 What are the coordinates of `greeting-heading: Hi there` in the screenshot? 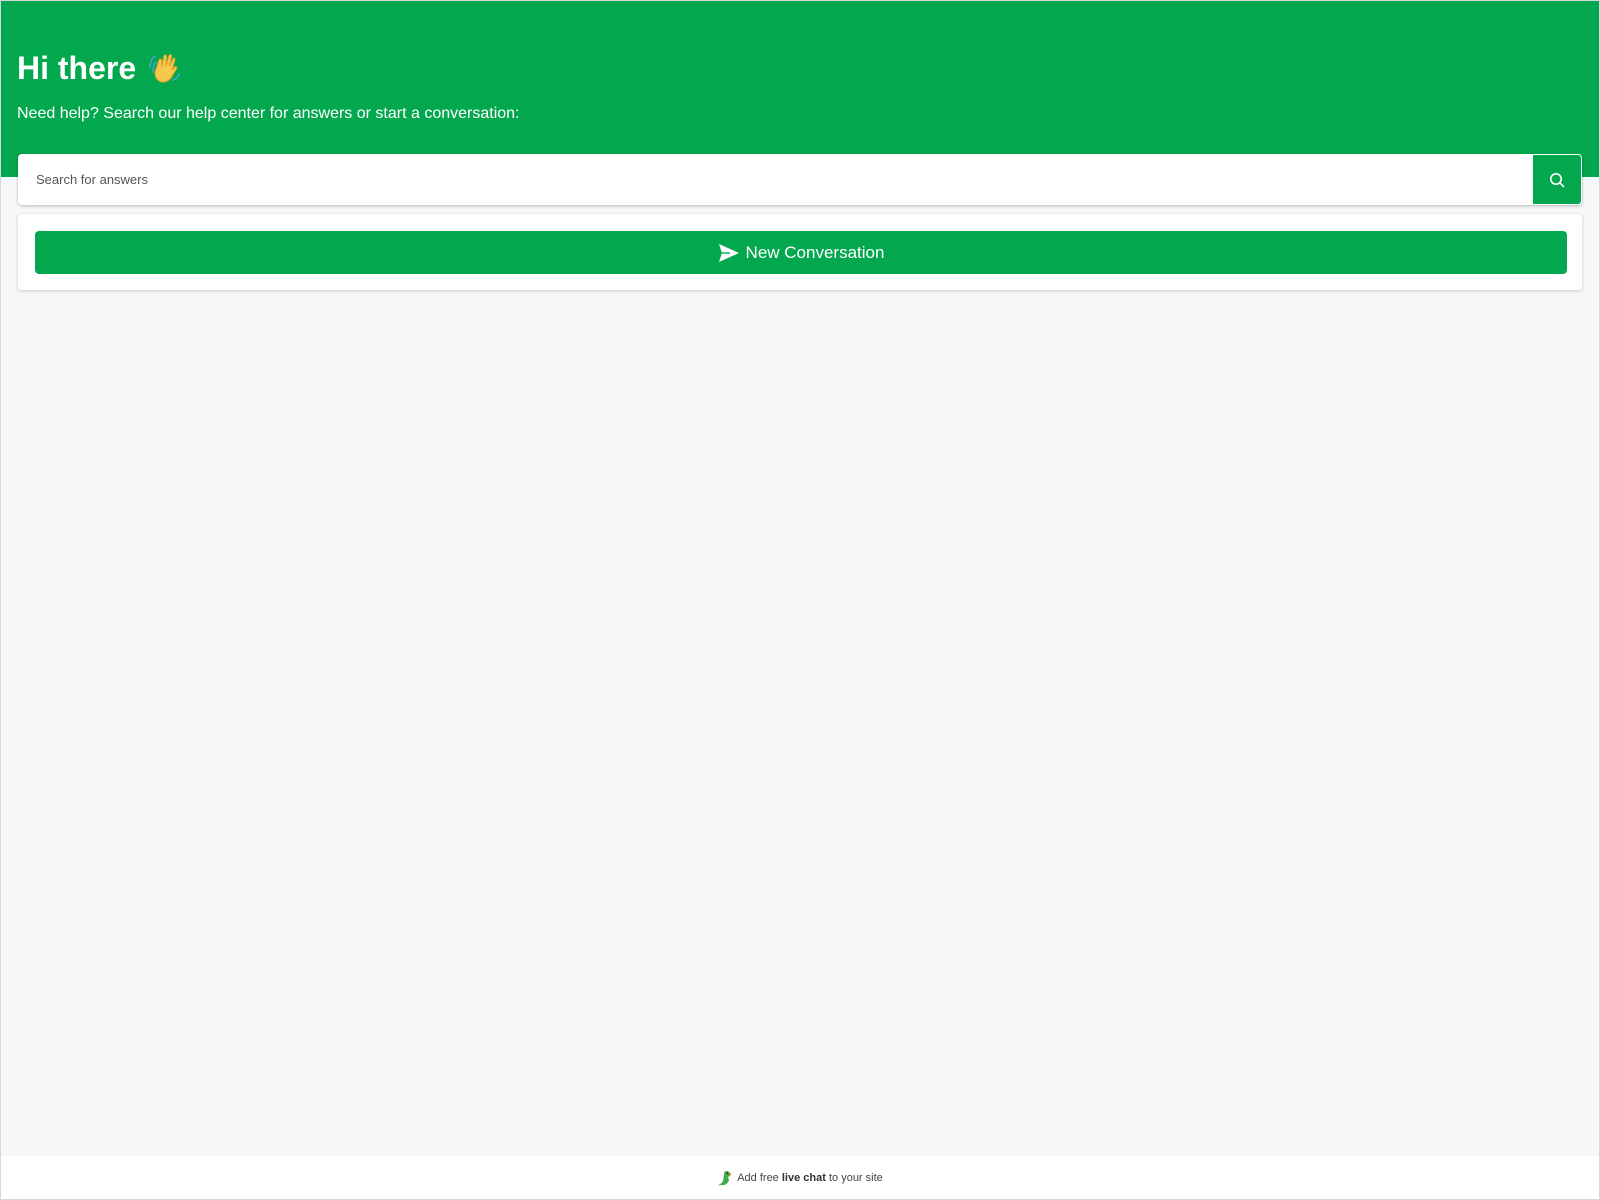 It's located at (99, 68).